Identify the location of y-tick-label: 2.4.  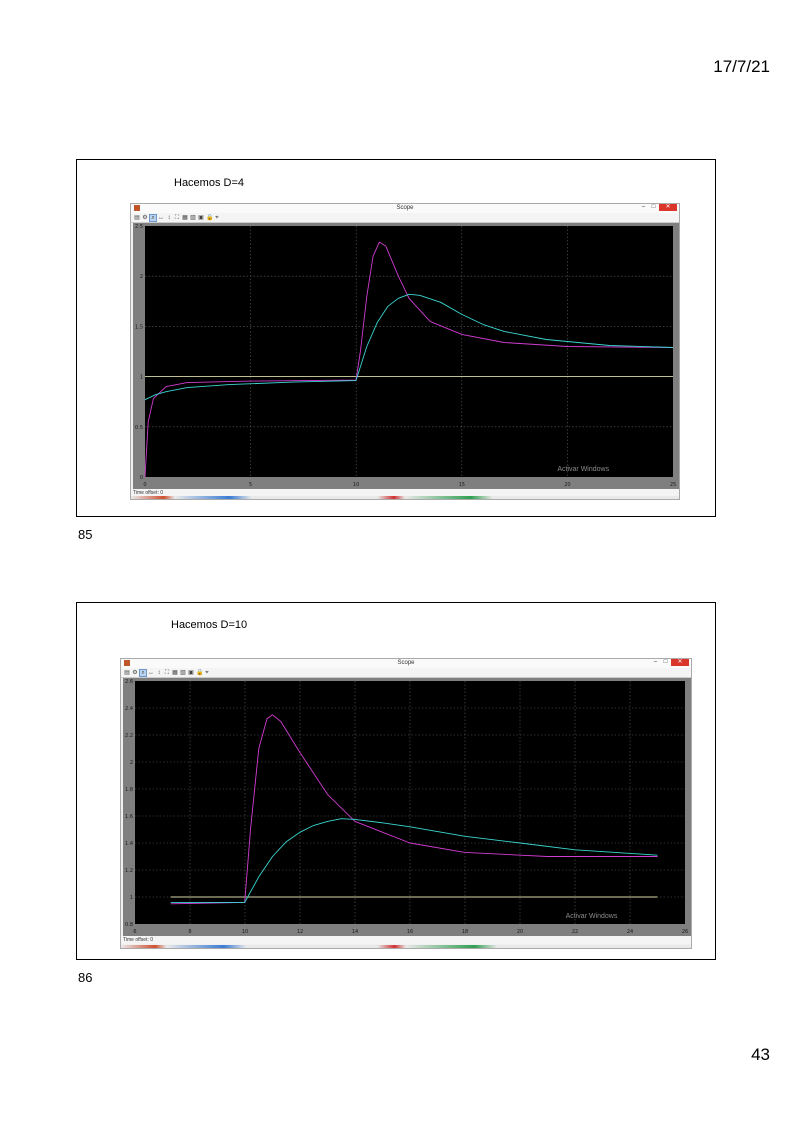
(129, 709).